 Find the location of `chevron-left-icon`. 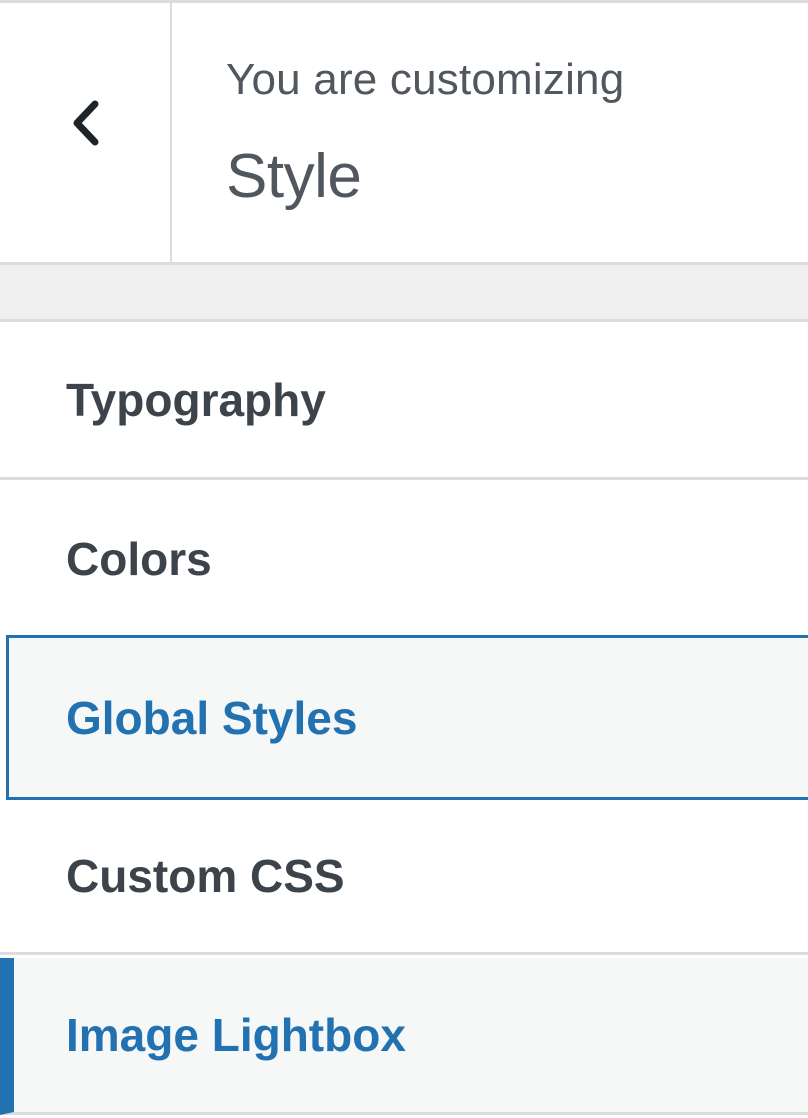

chevron-left-icon is located at coordinates (86, 122).